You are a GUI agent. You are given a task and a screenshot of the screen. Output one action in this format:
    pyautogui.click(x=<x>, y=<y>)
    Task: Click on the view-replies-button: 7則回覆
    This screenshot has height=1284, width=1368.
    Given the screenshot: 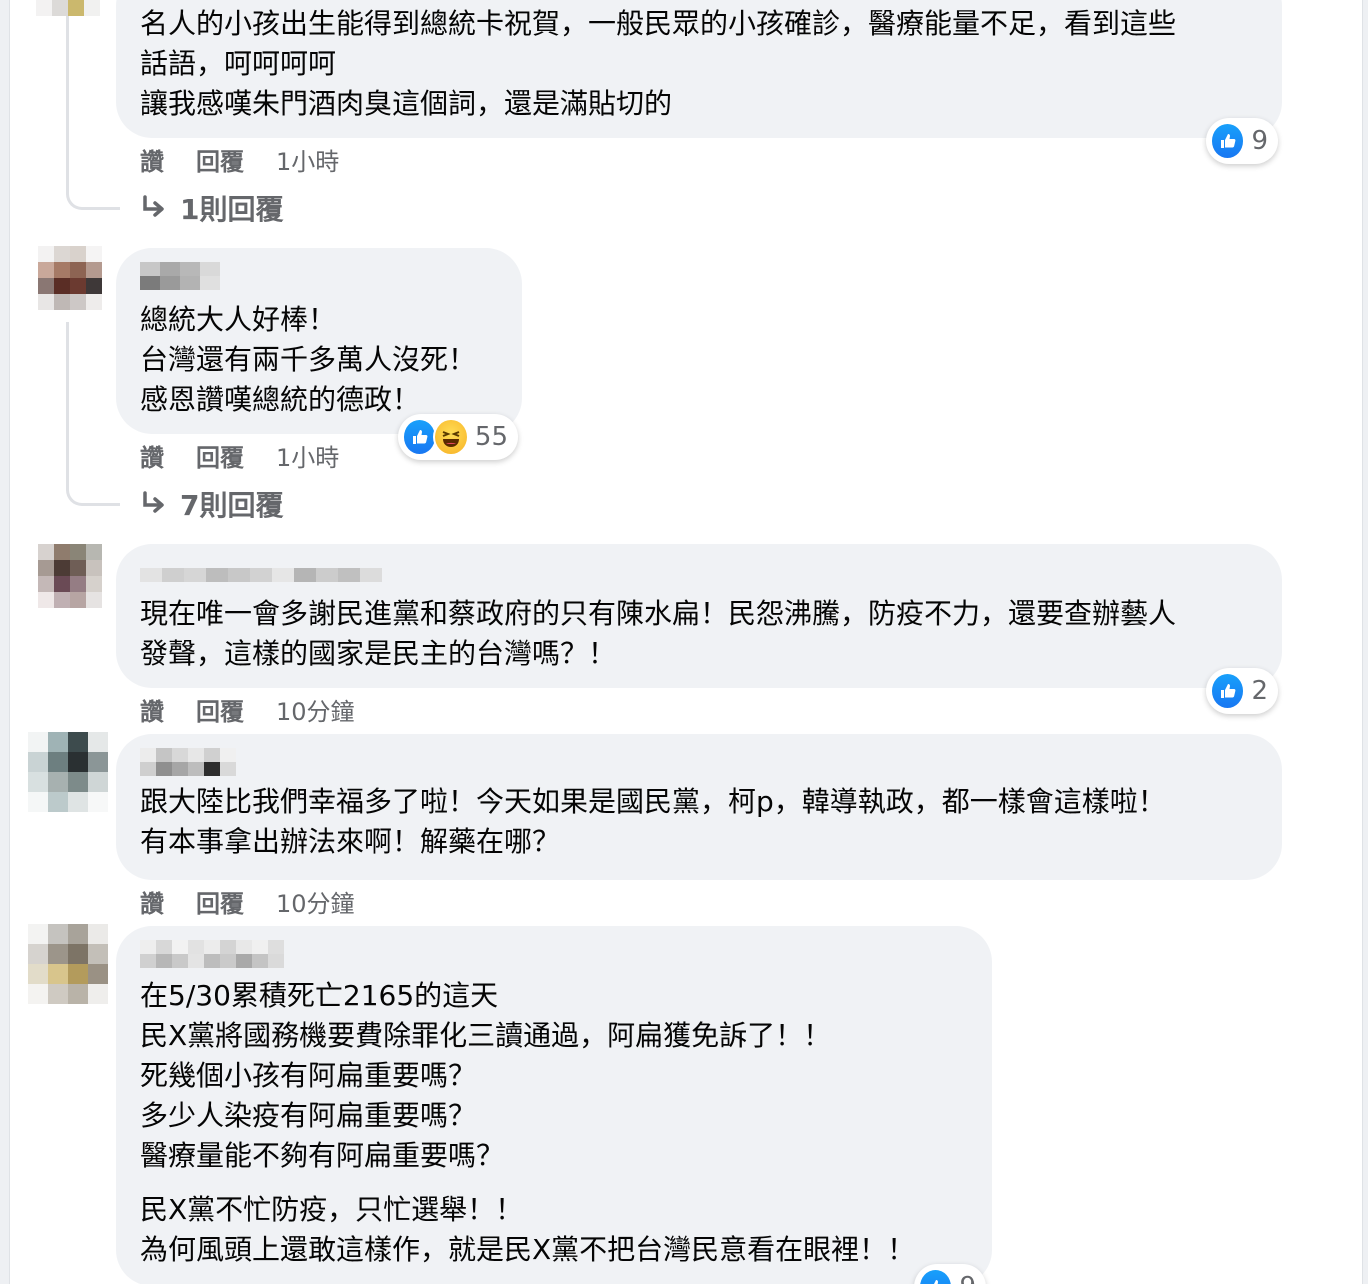 What is the action you would take?
    pyautogui.click(x=211, y=504)
    